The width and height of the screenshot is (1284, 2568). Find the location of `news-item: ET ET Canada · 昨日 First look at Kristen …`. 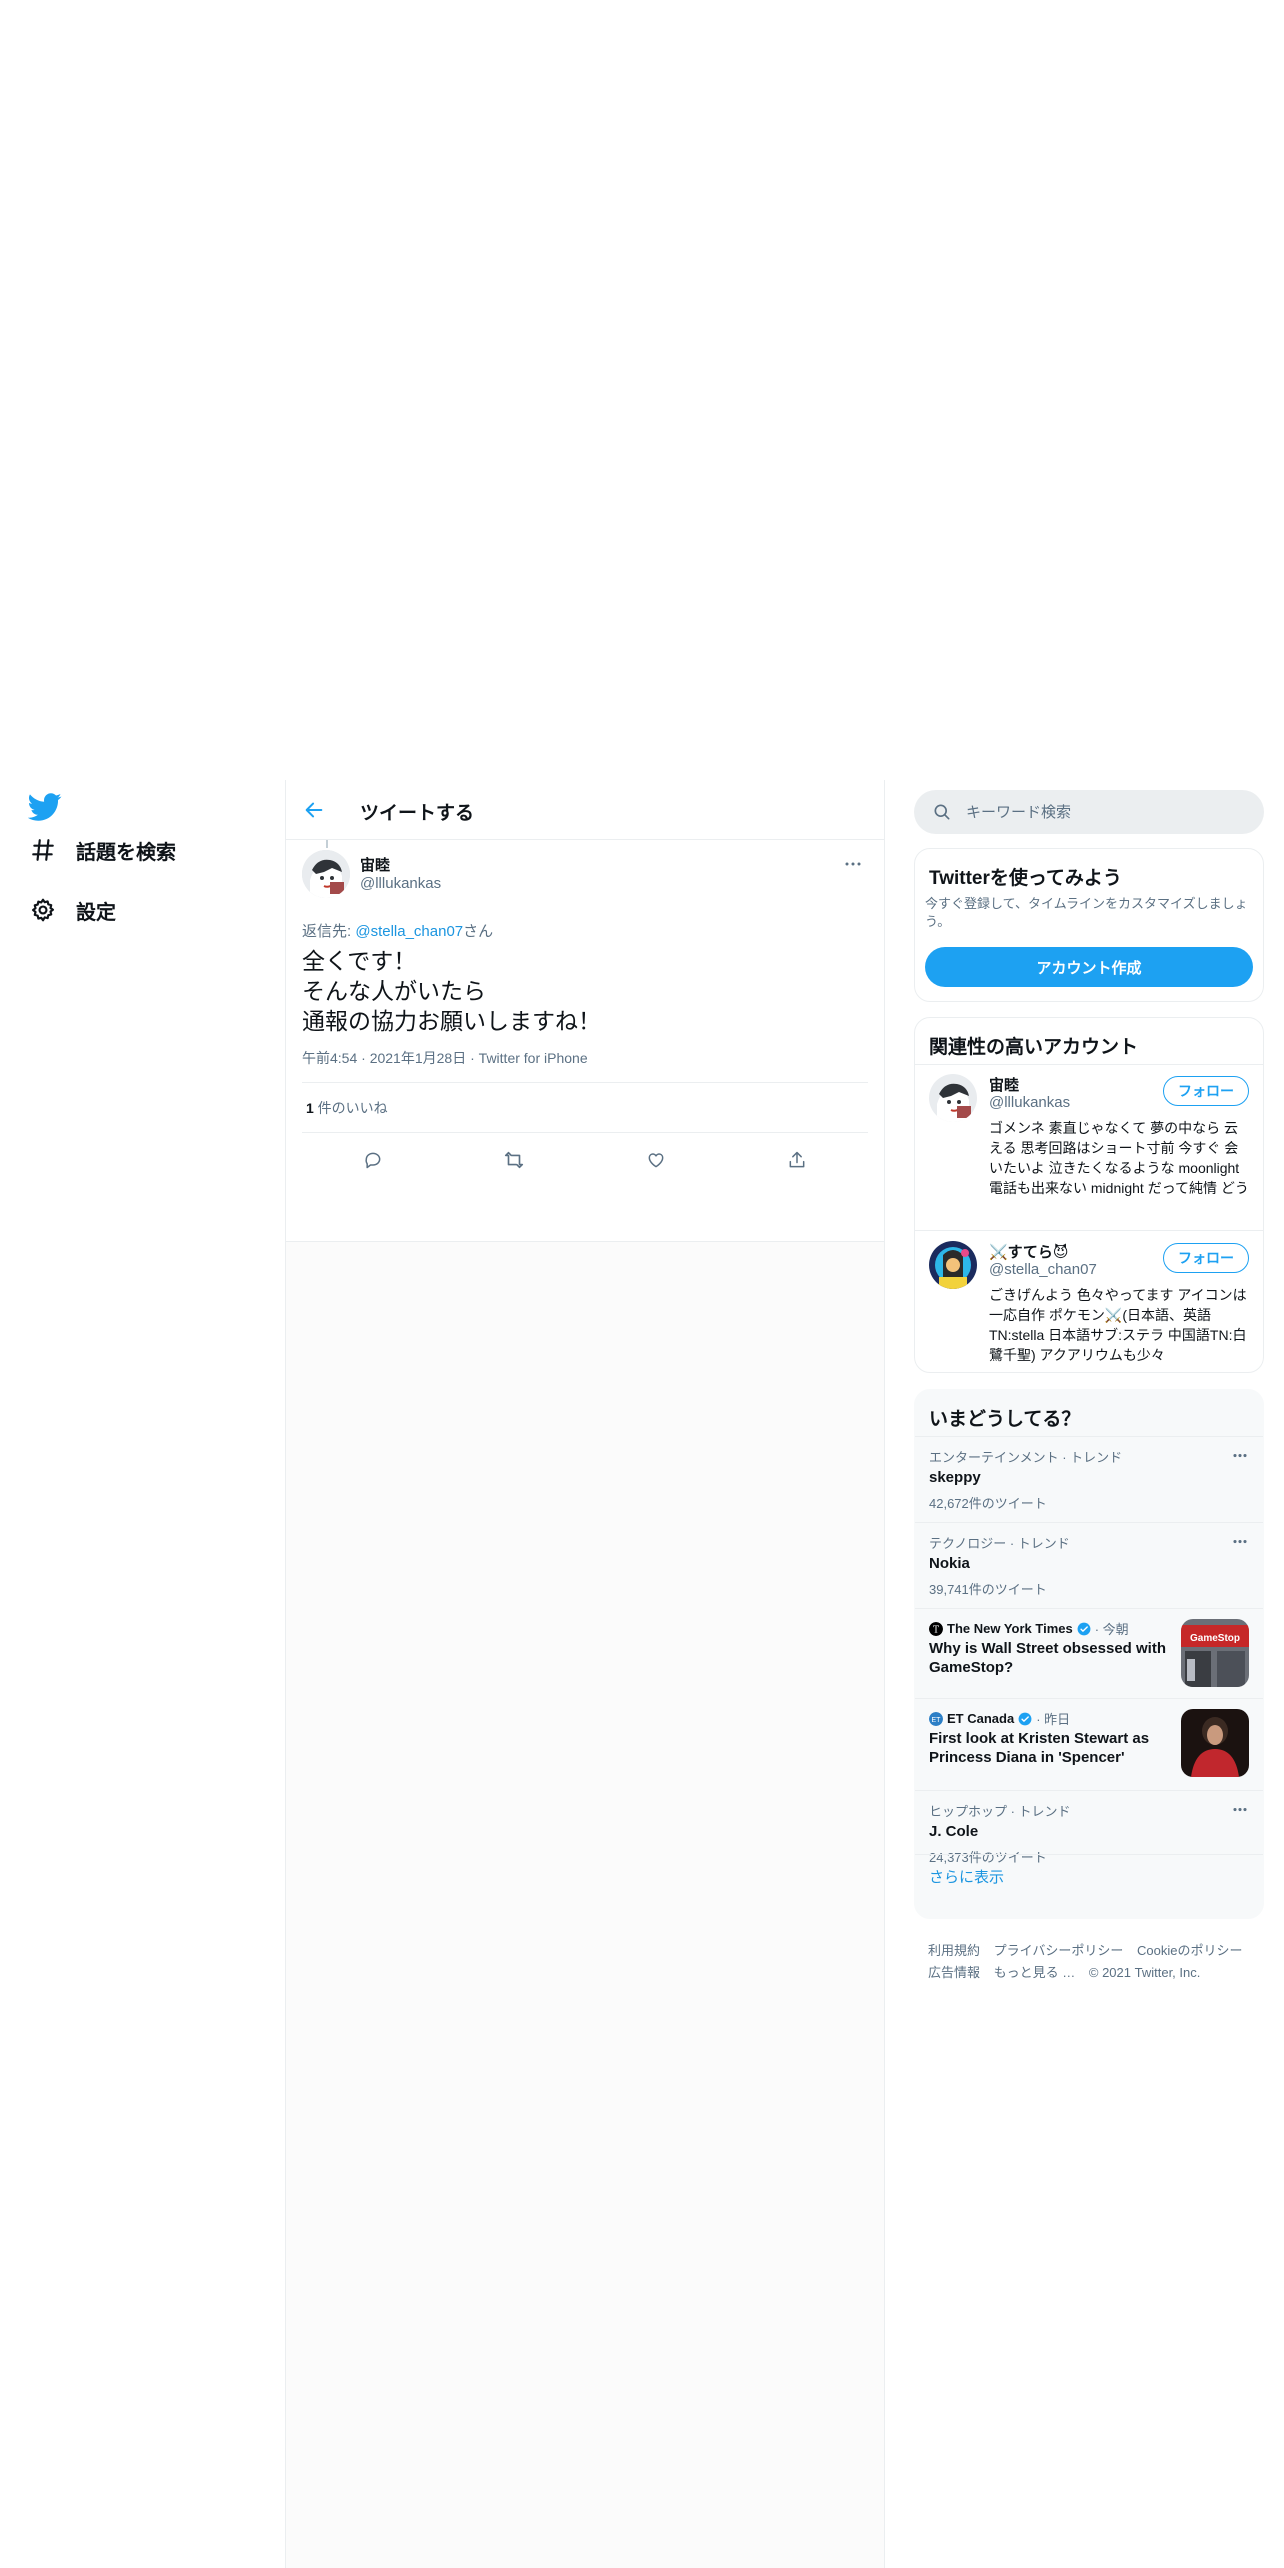

news-item: ET ET Canada · 昨日 First look at Kristen … is located at coordinates (1089, 1744).